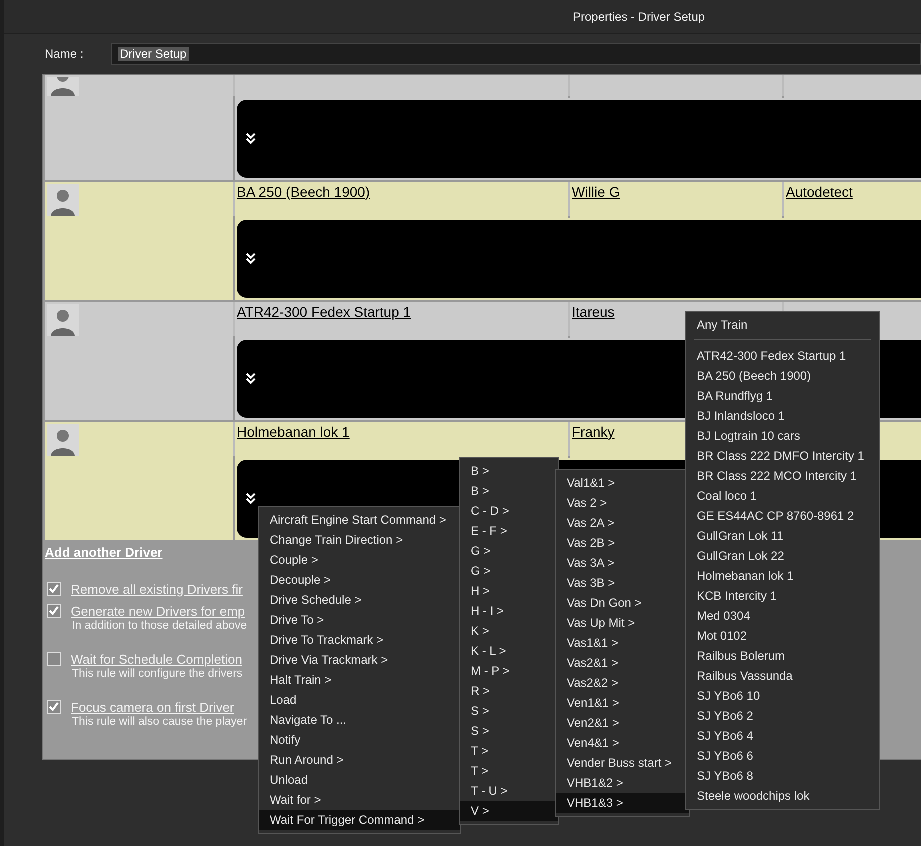 The width and height of the screenshot is (921, 846). I want to click on window-title: Properties - Driver Setup, so click(639, 17).